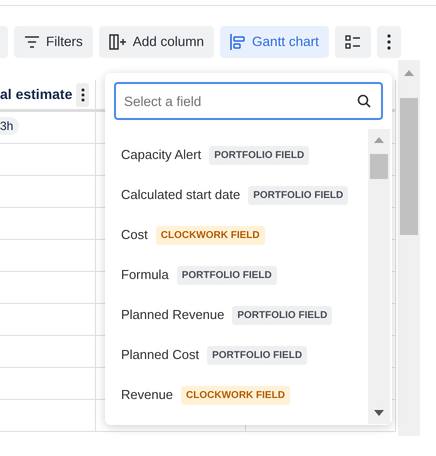  What do you see at coordinates (248, 101) in the screenshot?
I see `search-field: Select a field` at bounding box center [248, 101].